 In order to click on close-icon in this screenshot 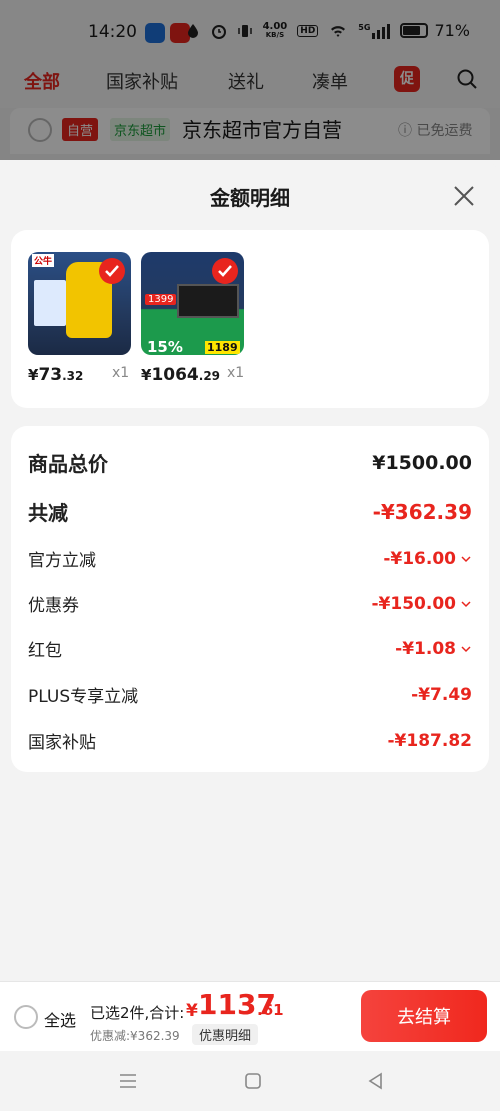, I will do `click(464, 196)`.